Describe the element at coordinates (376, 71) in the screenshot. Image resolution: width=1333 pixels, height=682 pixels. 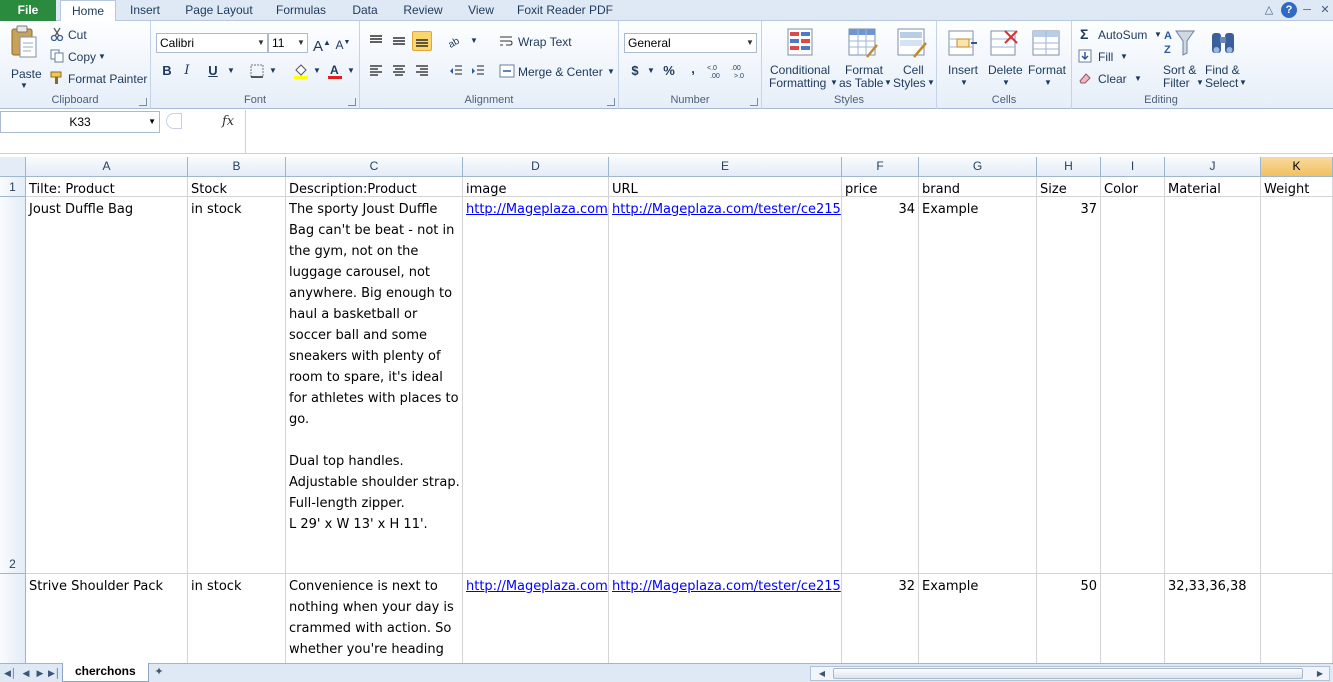
I see `align-left-button` at that location.